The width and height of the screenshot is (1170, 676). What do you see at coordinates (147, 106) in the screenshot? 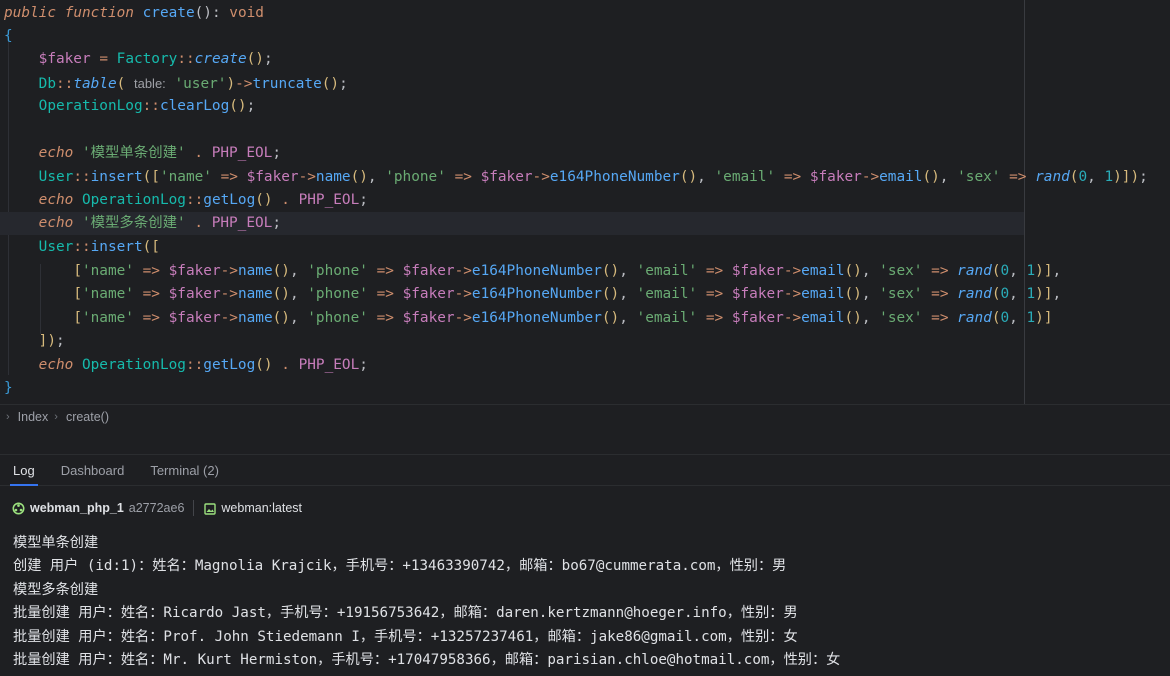
I see `code-line-5: OperationLog::clearLog();` at bounding box center [147, 106].